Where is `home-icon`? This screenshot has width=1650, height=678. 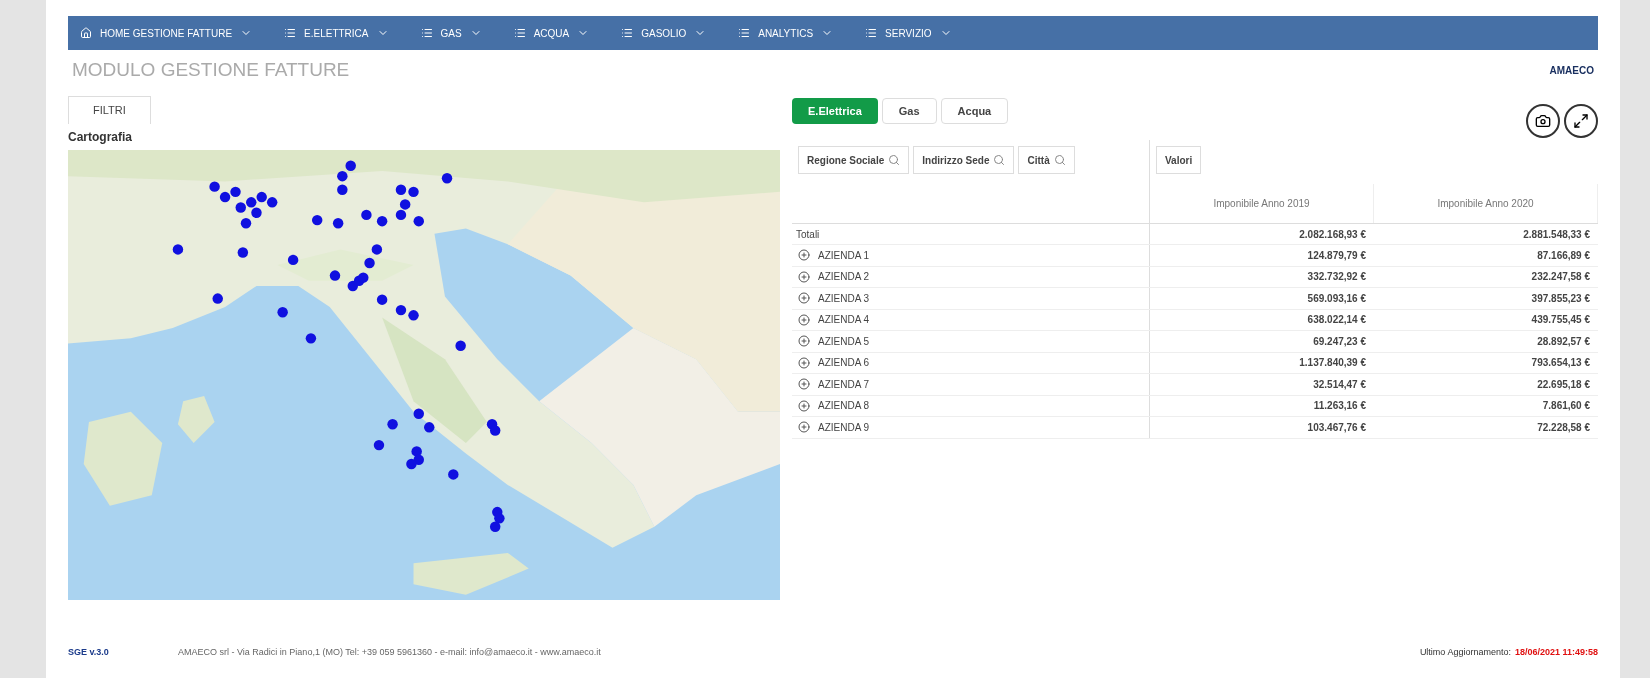 home-icon is located at coordinates (86, 33).